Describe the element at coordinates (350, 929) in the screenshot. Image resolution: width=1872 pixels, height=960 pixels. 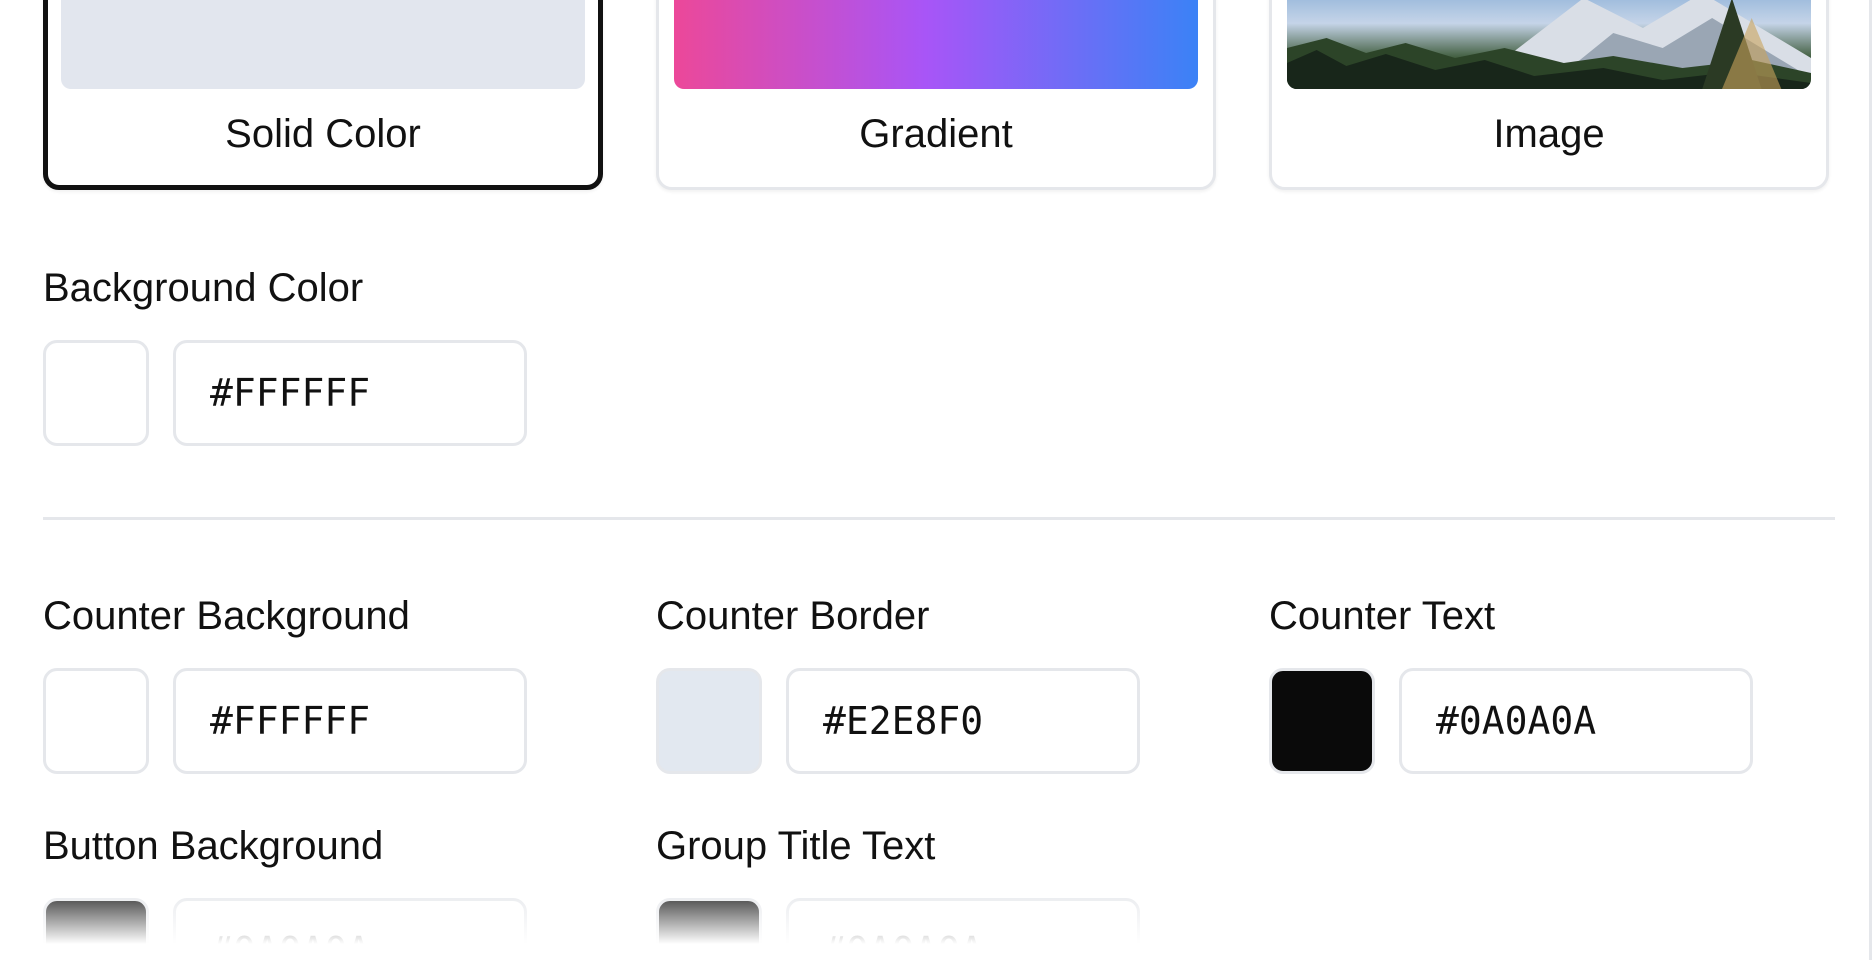
I see `button-background-hex-input: #0A0A0A` at that location.